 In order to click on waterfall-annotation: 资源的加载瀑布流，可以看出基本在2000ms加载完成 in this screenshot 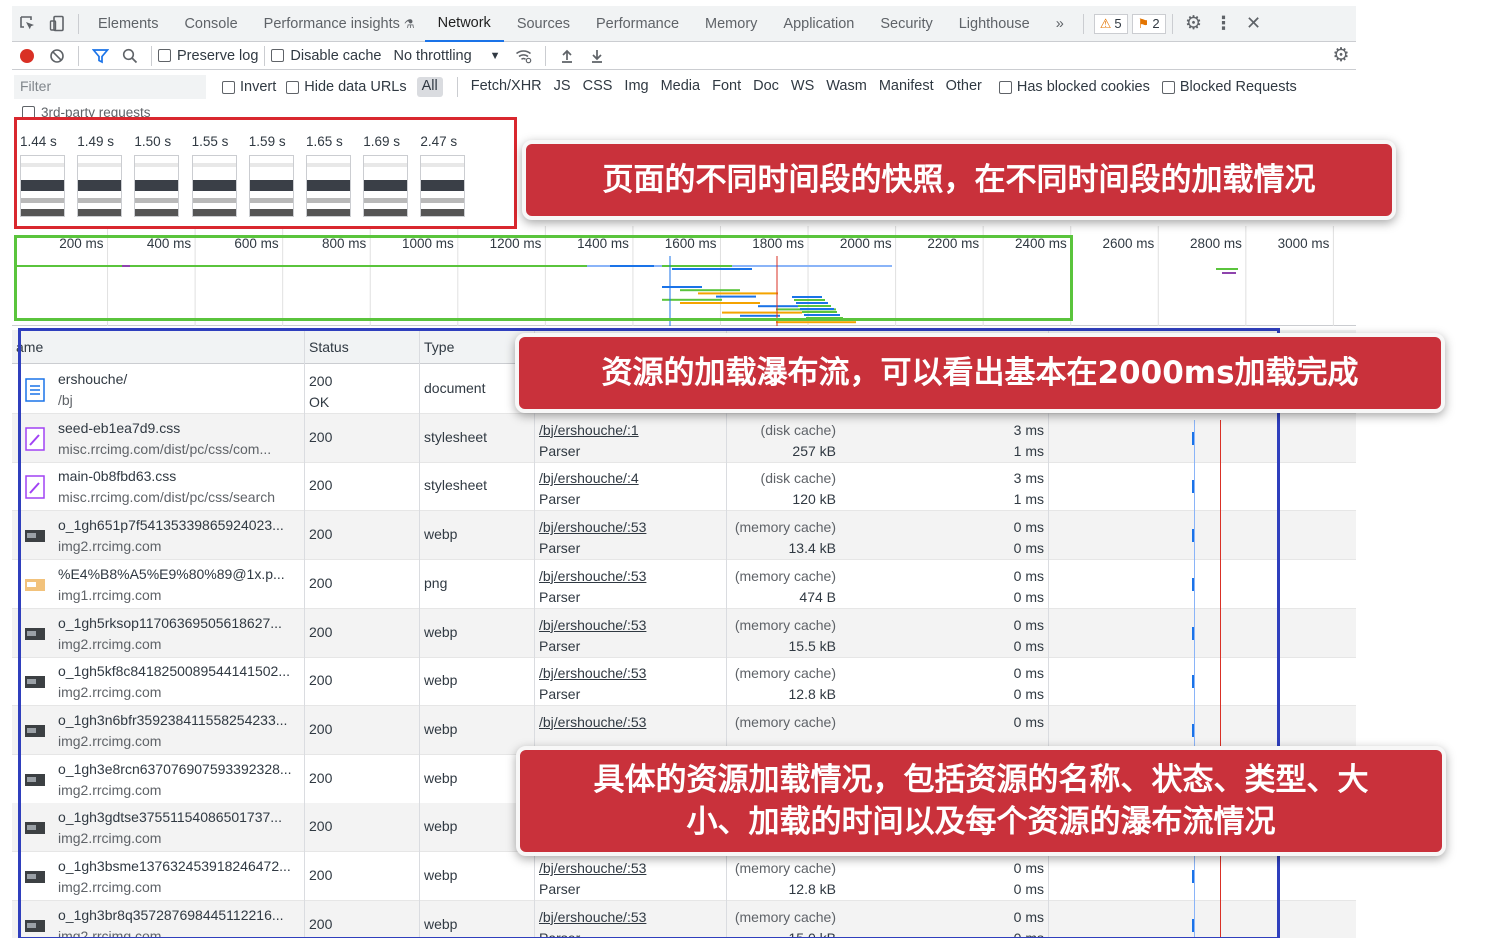, I will do `click(980, 373)`.